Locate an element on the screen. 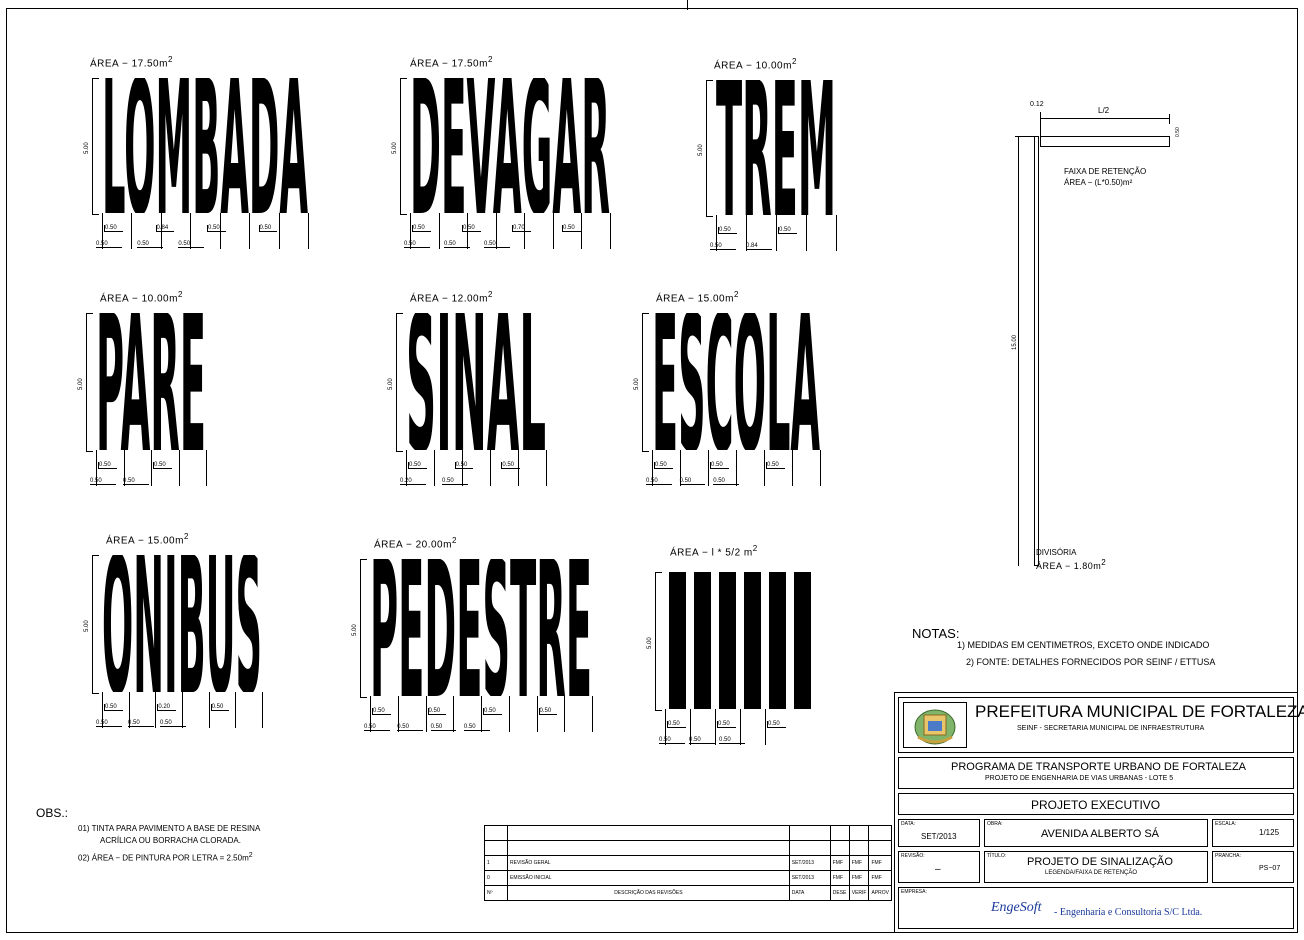  word-text: PEDESTRE is located at coordinates (481, 627).